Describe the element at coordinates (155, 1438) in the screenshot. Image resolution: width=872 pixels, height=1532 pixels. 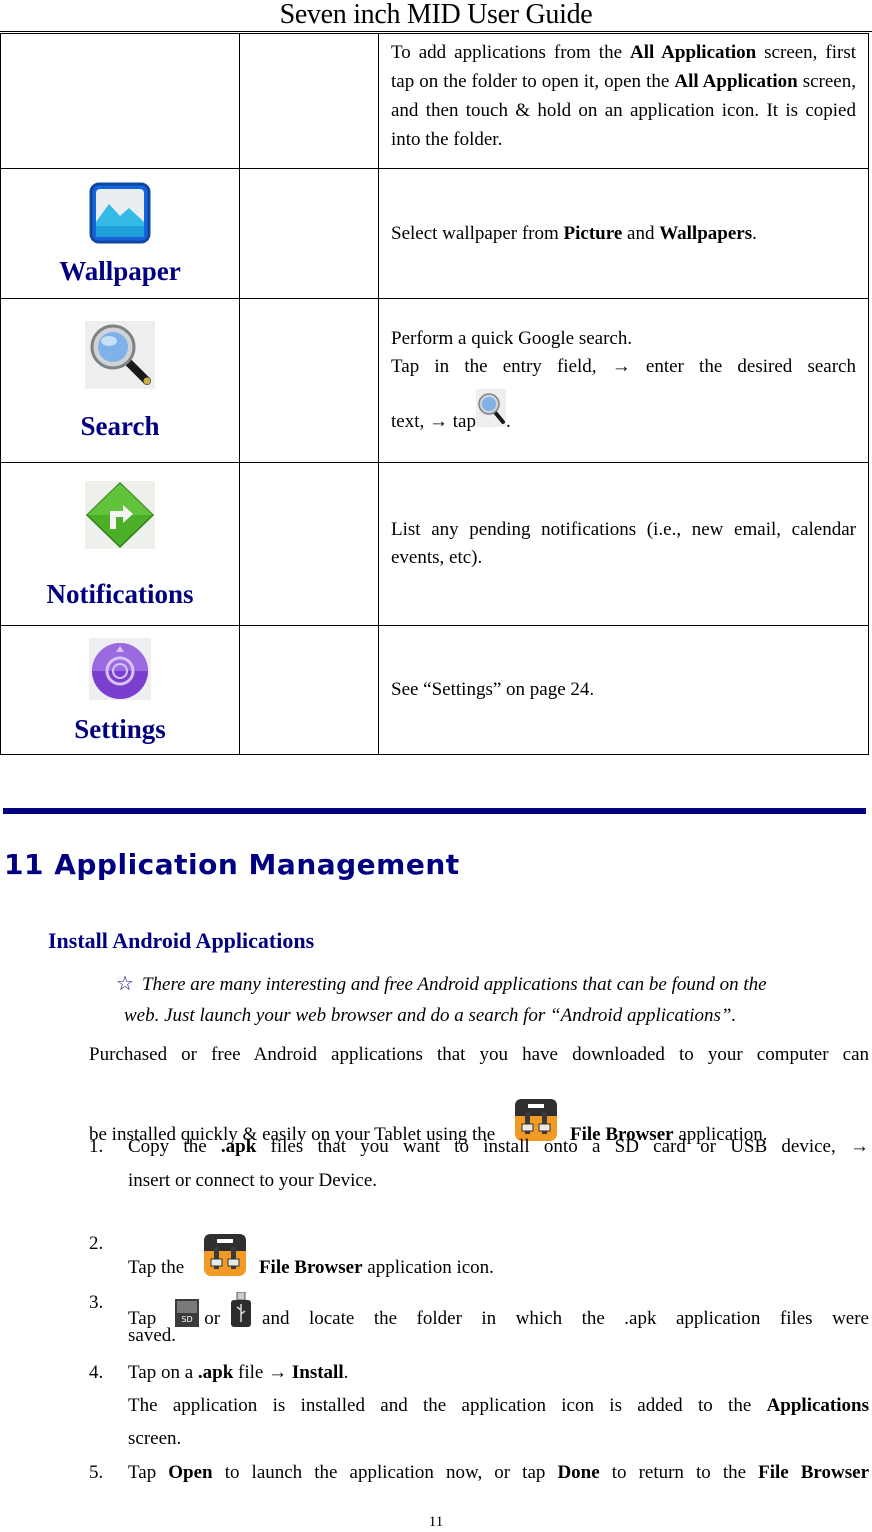
I see `step-line: screen.` at that location.